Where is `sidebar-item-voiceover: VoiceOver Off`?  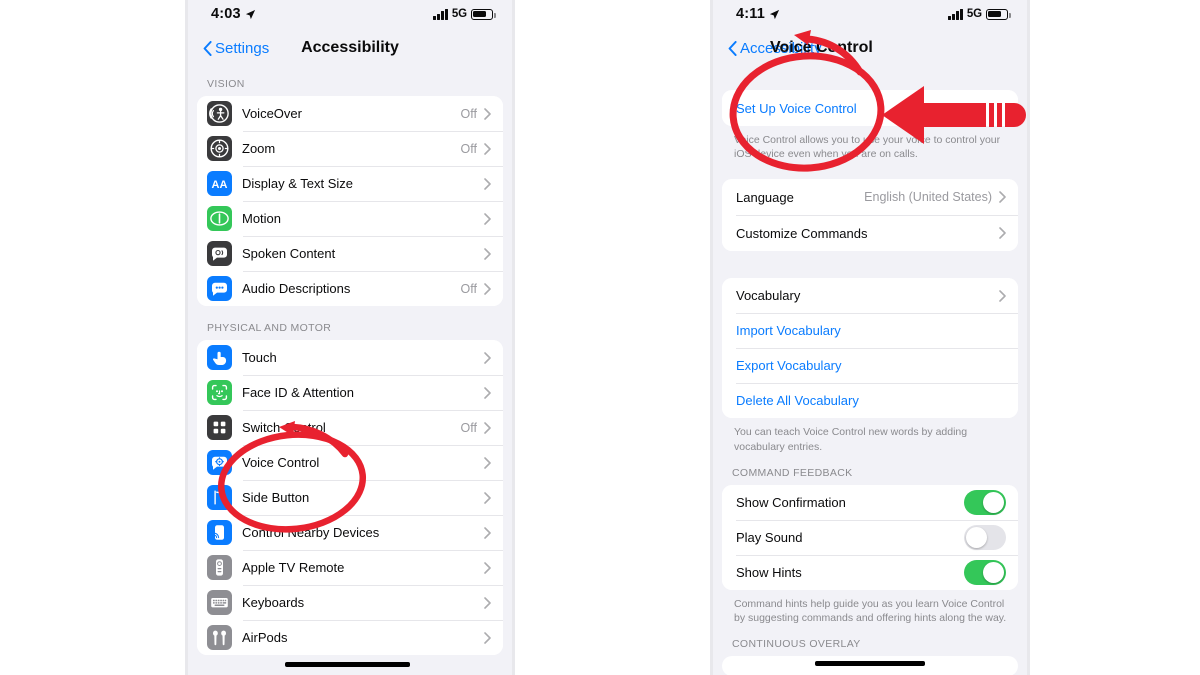
sidebar-item-voiceover: VoiceOver Off is located at coordinates (350, 113).